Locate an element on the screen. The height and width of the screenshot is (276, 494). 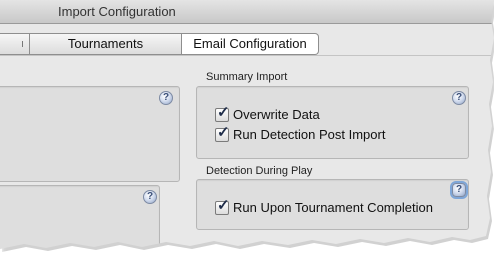
title-bar: Import Configuration is located at coordinates (247, 12).